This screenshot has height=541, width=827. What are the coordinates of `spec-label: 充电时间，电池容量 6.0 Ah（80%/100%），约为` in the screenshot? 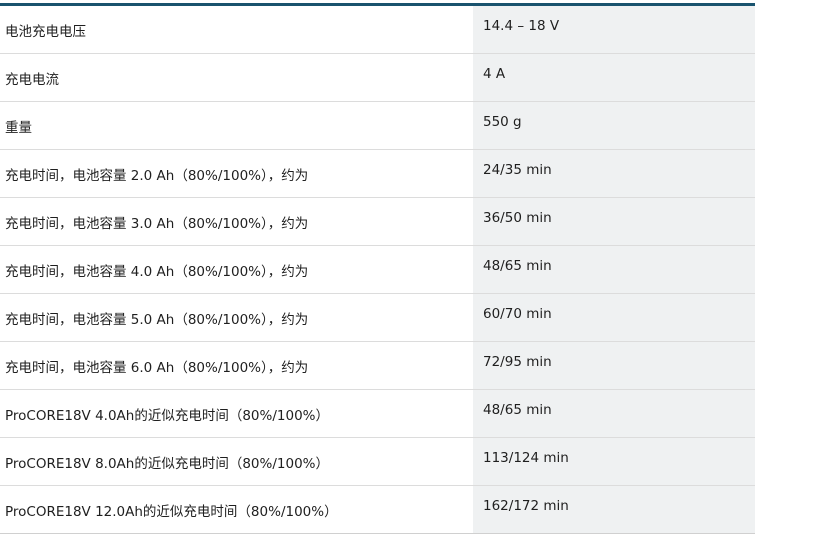 It's located at (236, 365).